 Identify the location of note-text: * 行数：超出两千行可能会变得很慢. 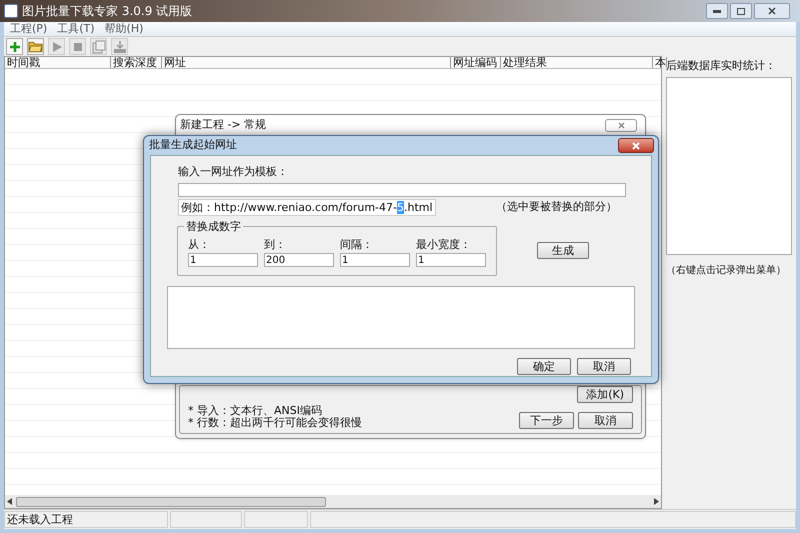
(275, 423).